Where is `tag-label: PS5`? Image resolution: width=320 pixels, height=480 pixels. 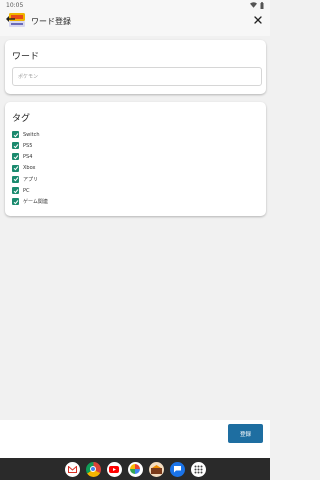
tag-label: PS5 is located at coordinates (28, 145).